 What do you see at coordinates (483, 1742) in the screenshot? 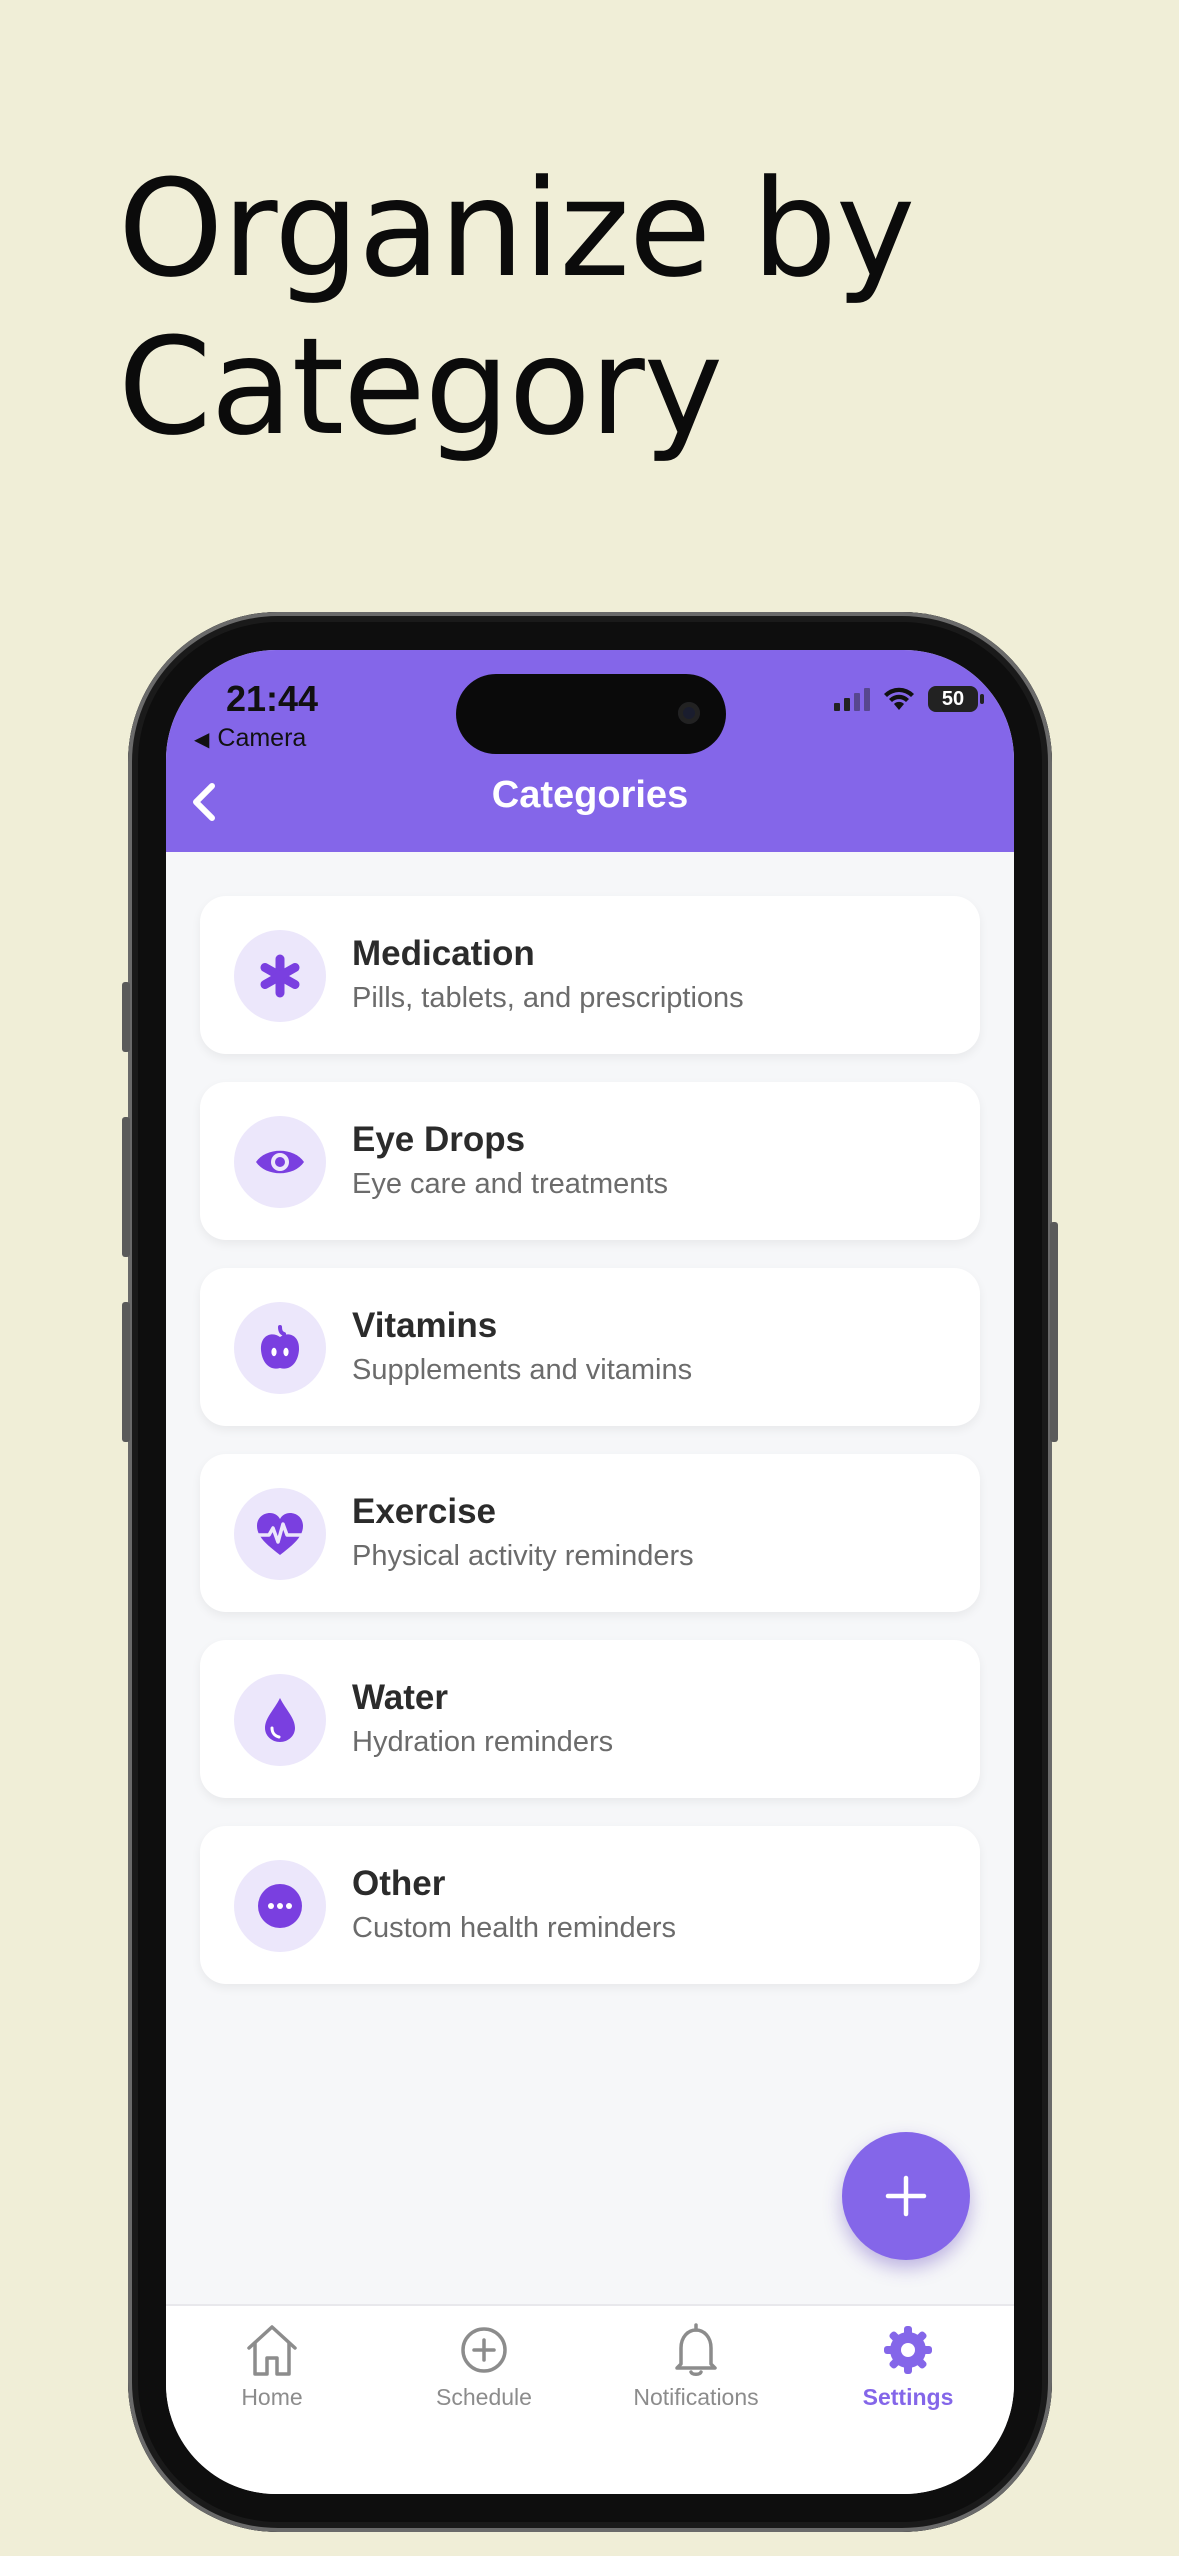
I see `category-subtitle: Hydration reminders` at bounding box center [483, 1742].